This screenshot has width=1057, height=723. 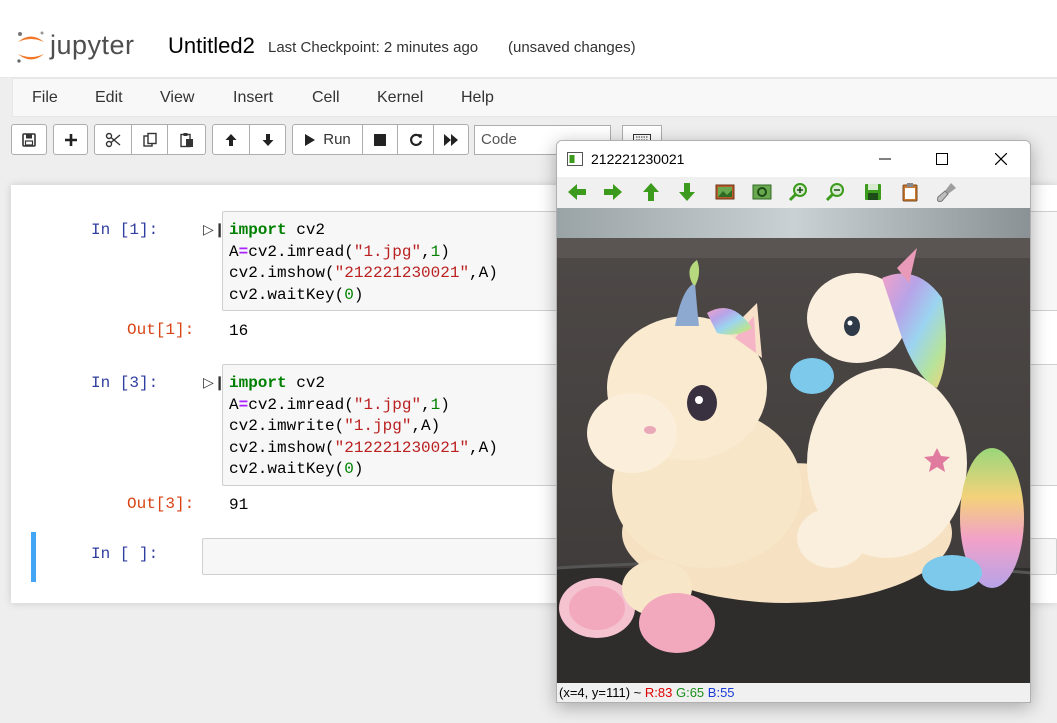 I want to click on jupyter-logo: jupyter, so click(x=86, y=48).